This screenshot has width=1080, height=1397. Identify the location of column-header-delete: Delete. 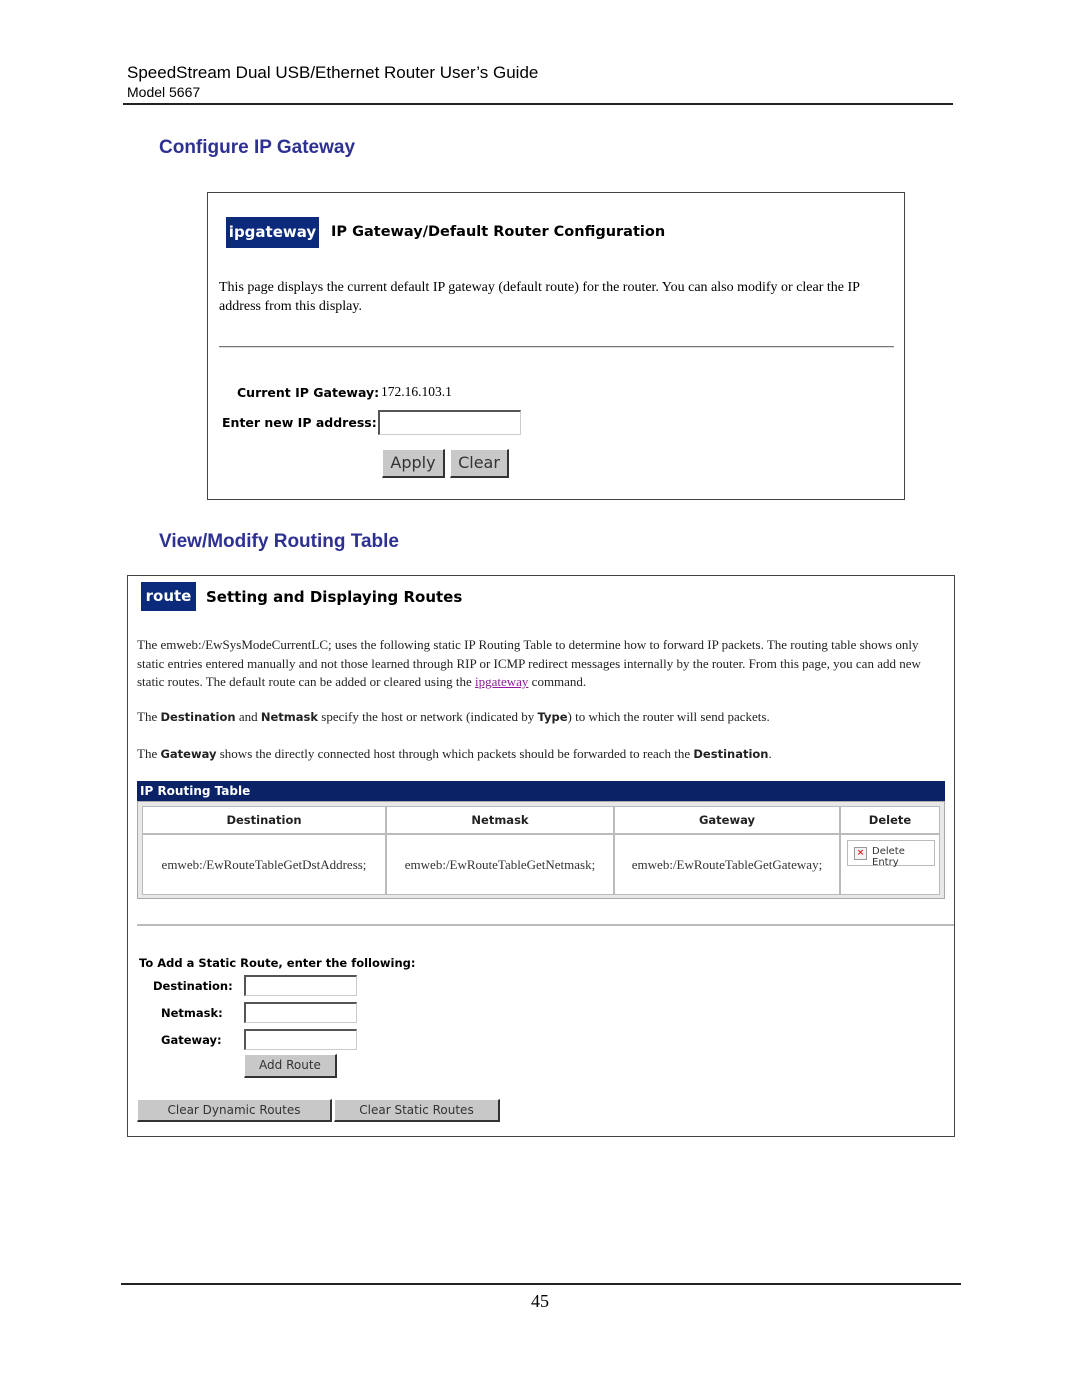
(890, 820).